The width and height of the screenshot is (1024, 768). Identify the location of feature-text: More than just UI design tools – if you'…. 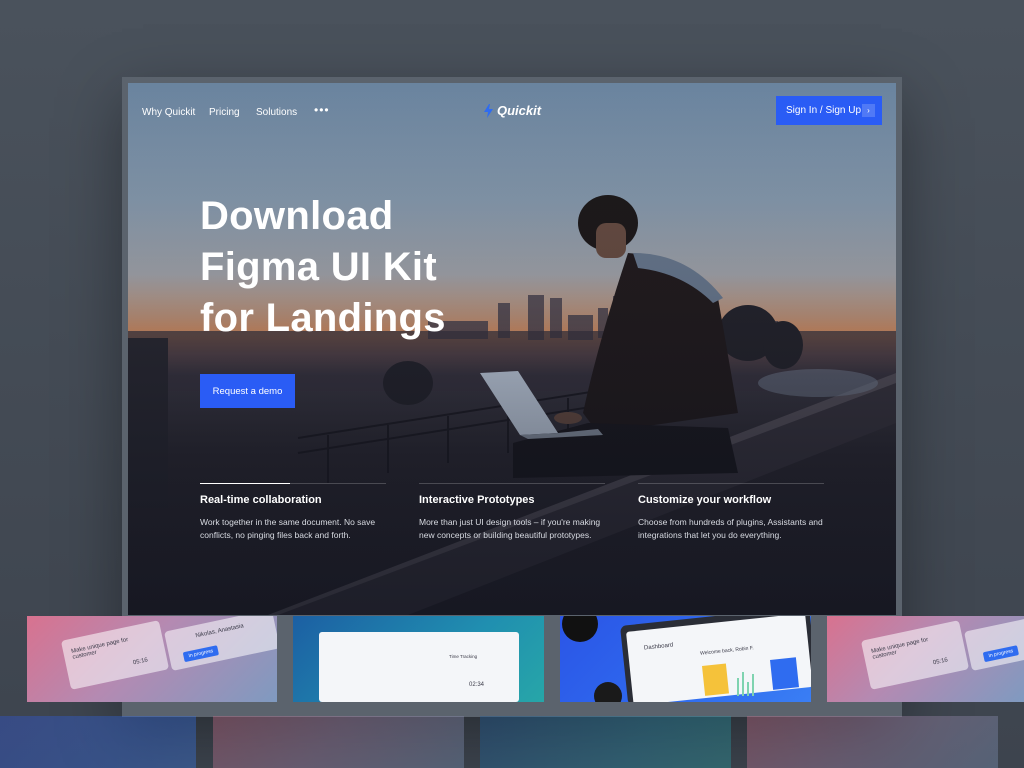
(512, 529).